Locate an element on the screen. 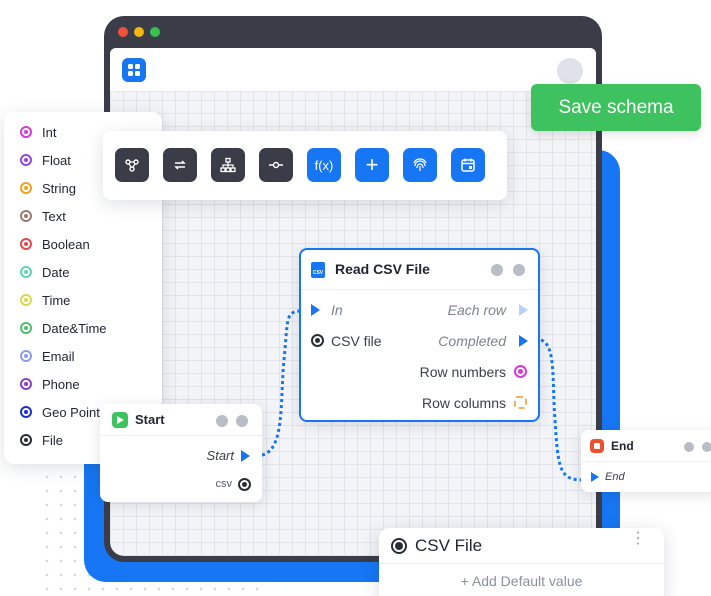 The width and height of the screenshot is (711, 596). swap-arrows-icon is located at coordinates (180, 165).